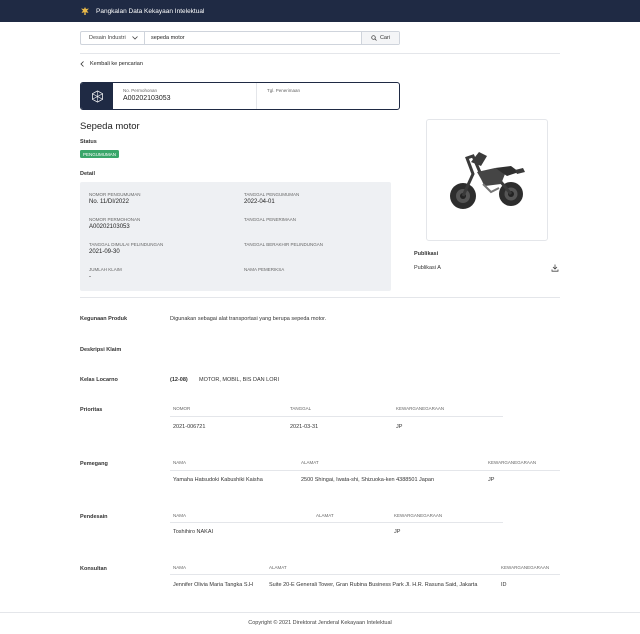  What do you see at coordinates (325, 515) in the screenshot?
I see `designer-col-header: ALAMAT` at bounding box center [325, 515].